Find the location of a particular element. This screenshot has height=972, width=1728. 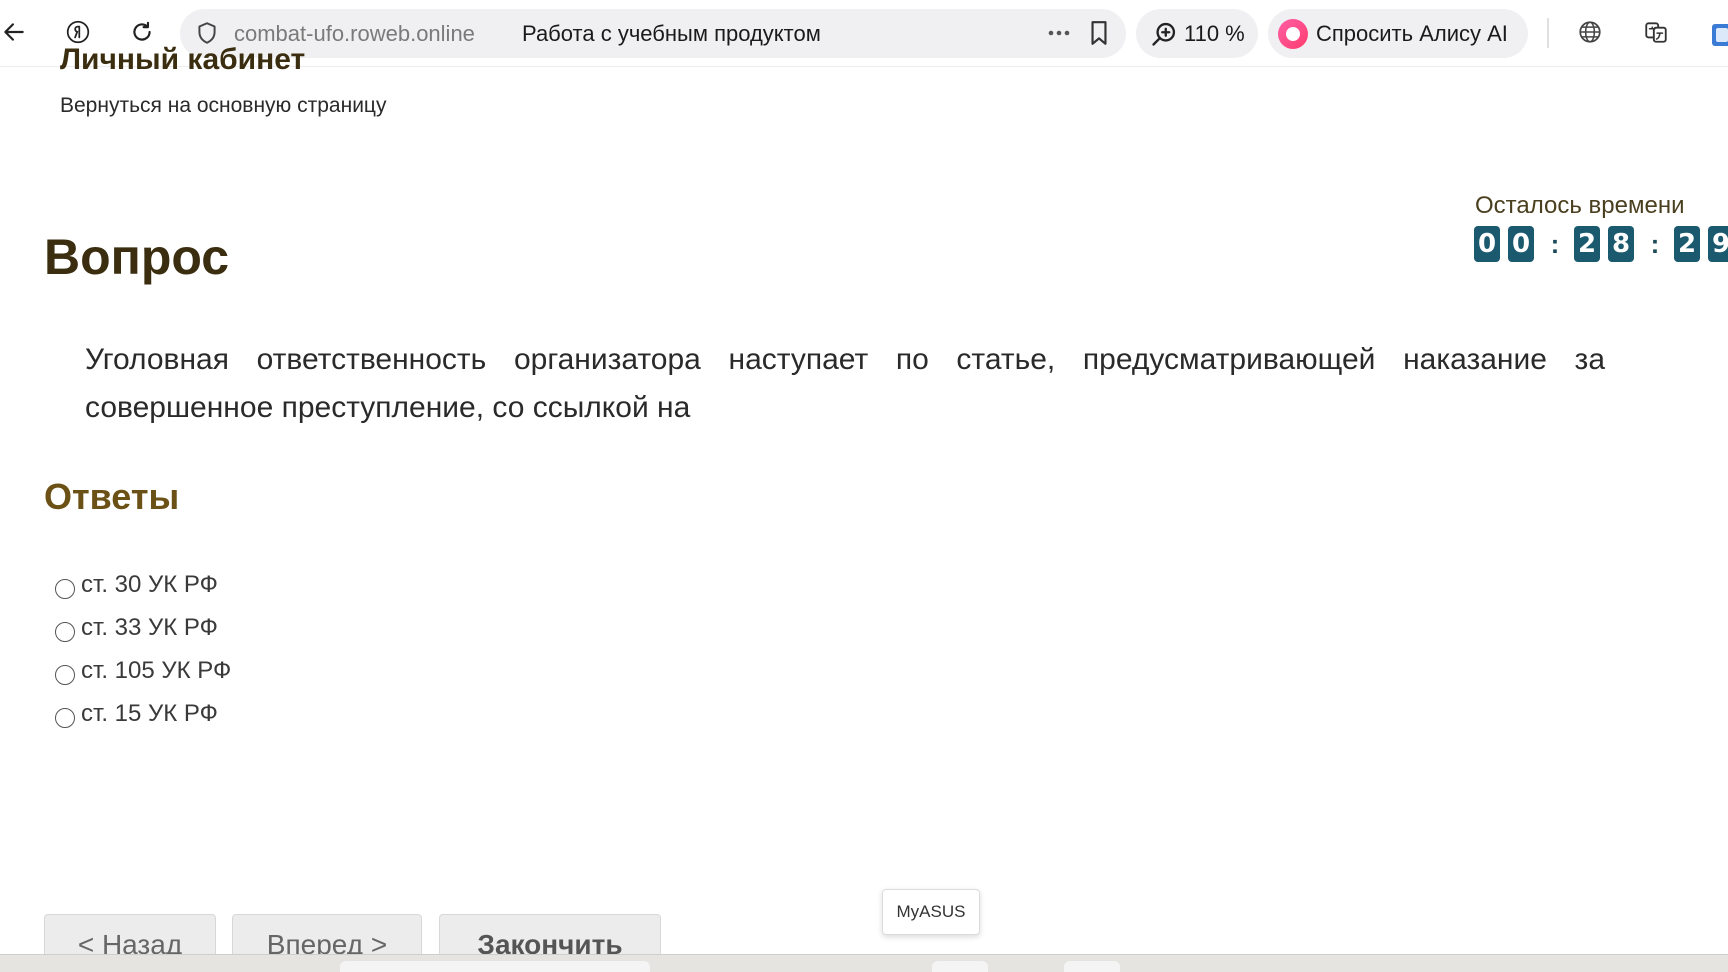

answers-heading: Ответы is located at coordinates (112, 496).